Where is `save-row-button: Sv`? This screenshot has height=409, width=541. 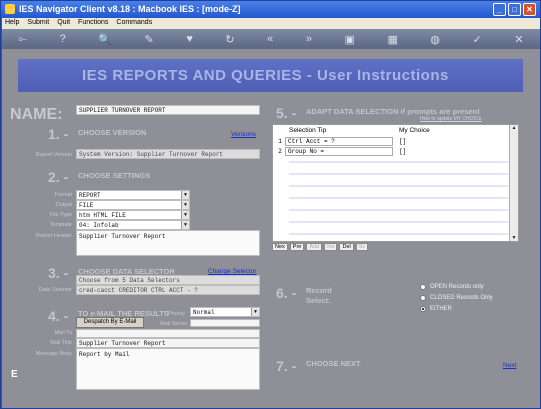
save-row-button: Sv is located at coordinates (362, 247).